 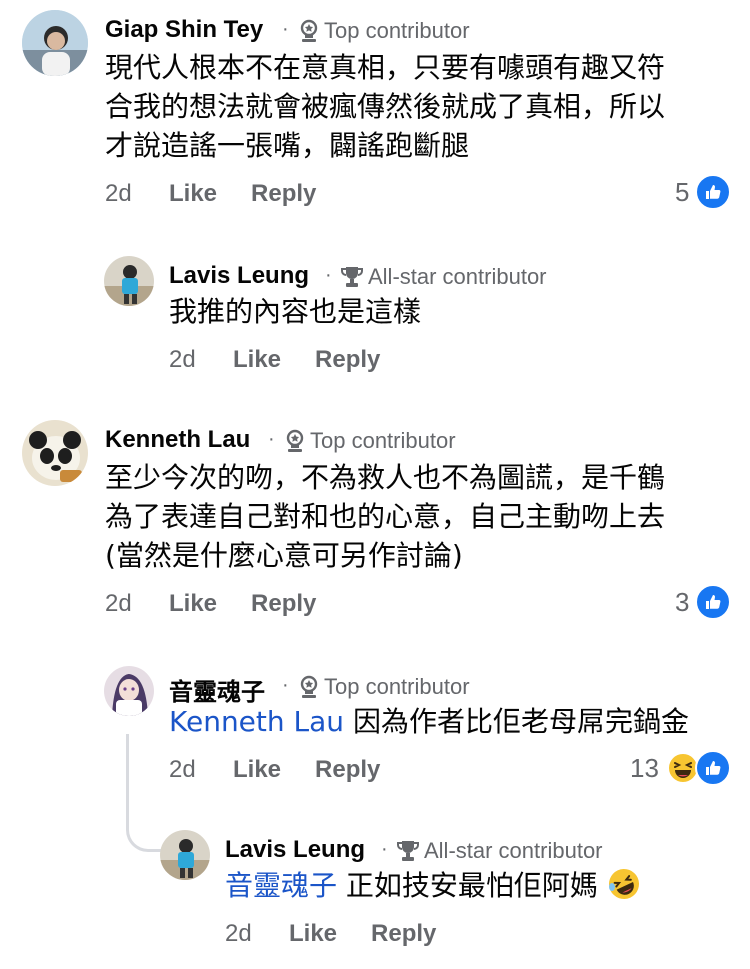 What do you see at coordinates (682, 601) in the screenshot?
I see `reaction-number: 3` at bounding box center [682, 601].